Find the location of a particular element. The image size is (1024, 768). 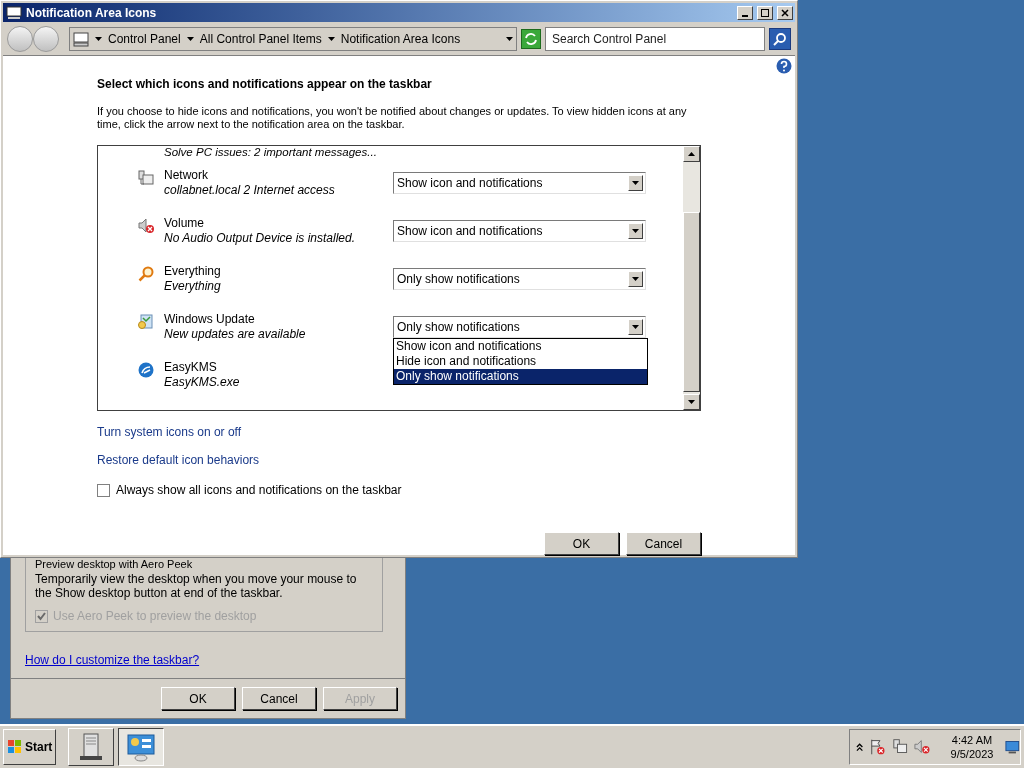

maximize-icon is located at coordinates (765, 12).